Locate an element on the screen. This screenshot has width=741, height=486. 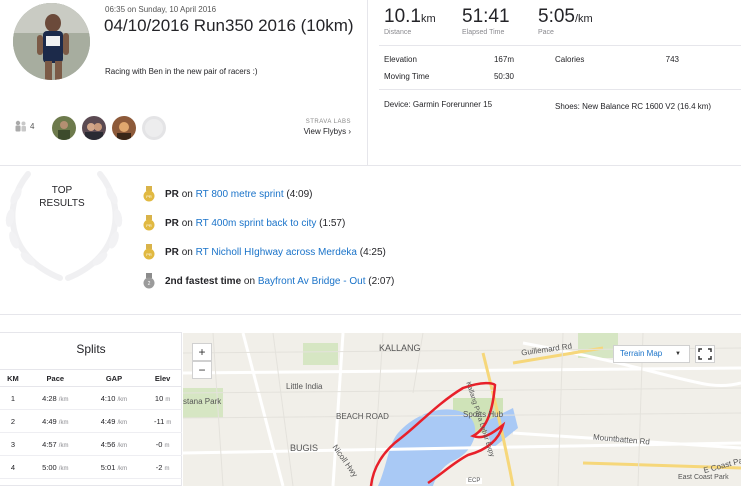
kudos-count: 4 is located at coordinates (32, 126).